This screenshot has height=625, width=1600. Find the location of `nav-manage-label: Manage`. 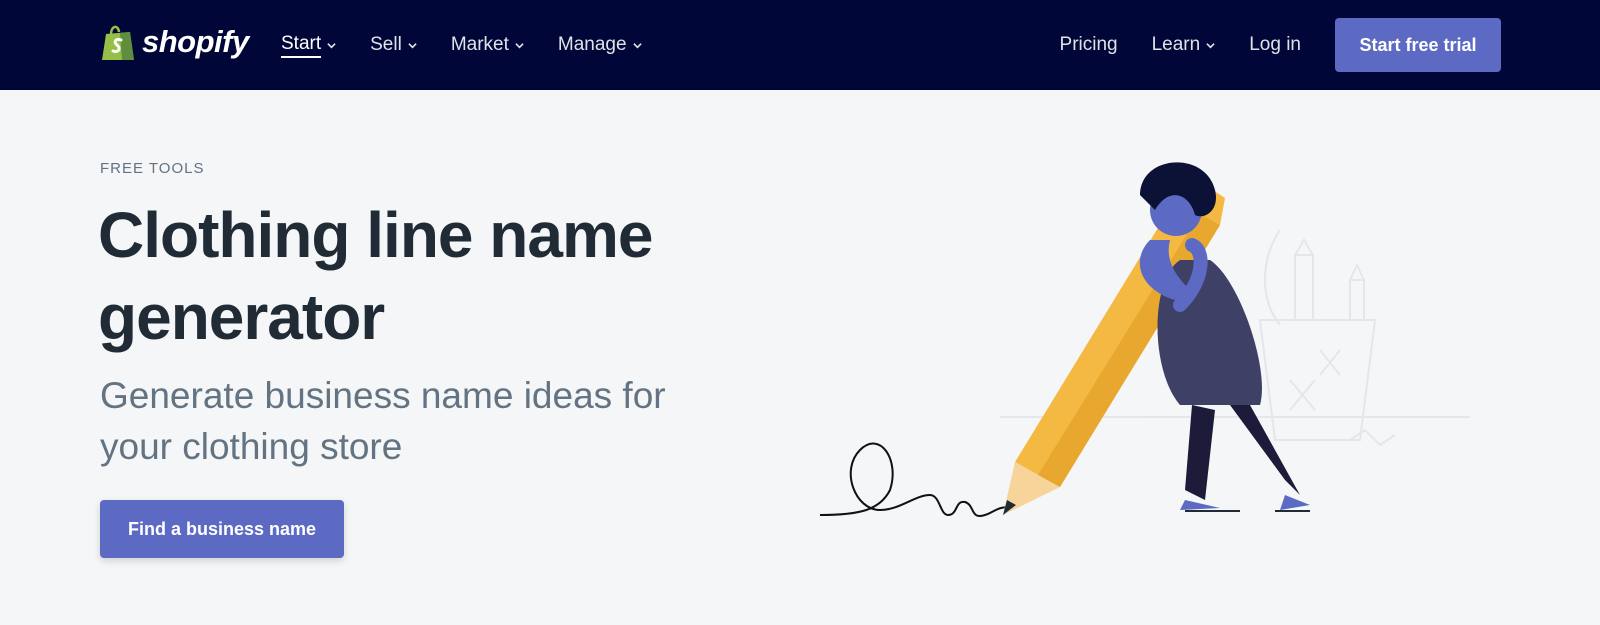

nav-manage-label: Manage is located at coordinates (592, 44).